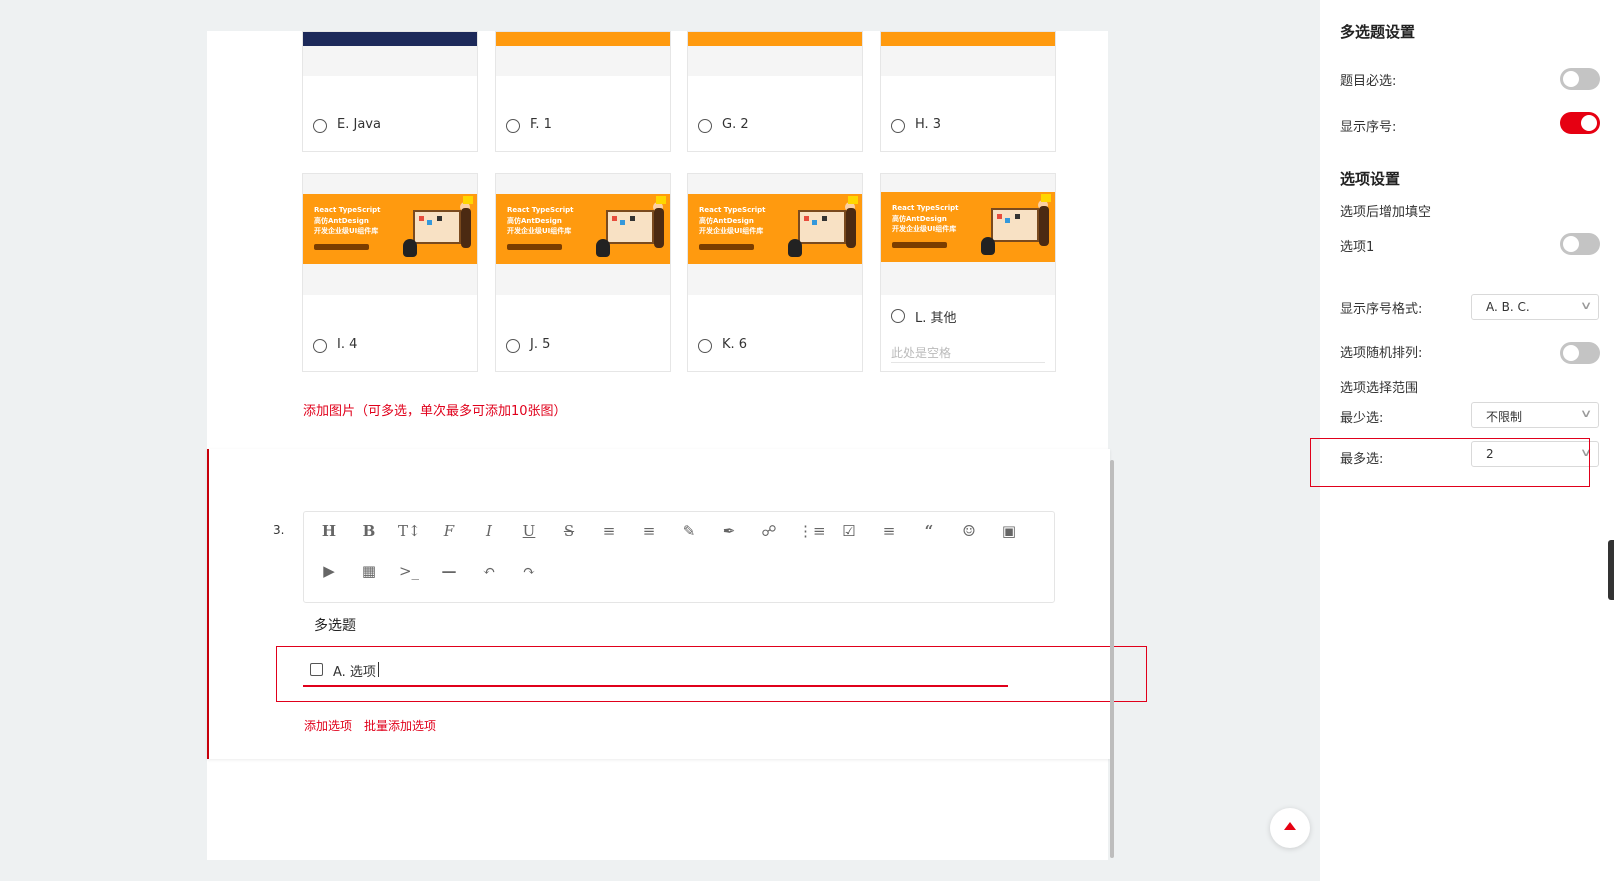 This screenshot has width=1614, height=881. Describe the element at coordinates (1535, 307) in the screenshot. I see `number-format-select: A. B. C. ∨` at that location.